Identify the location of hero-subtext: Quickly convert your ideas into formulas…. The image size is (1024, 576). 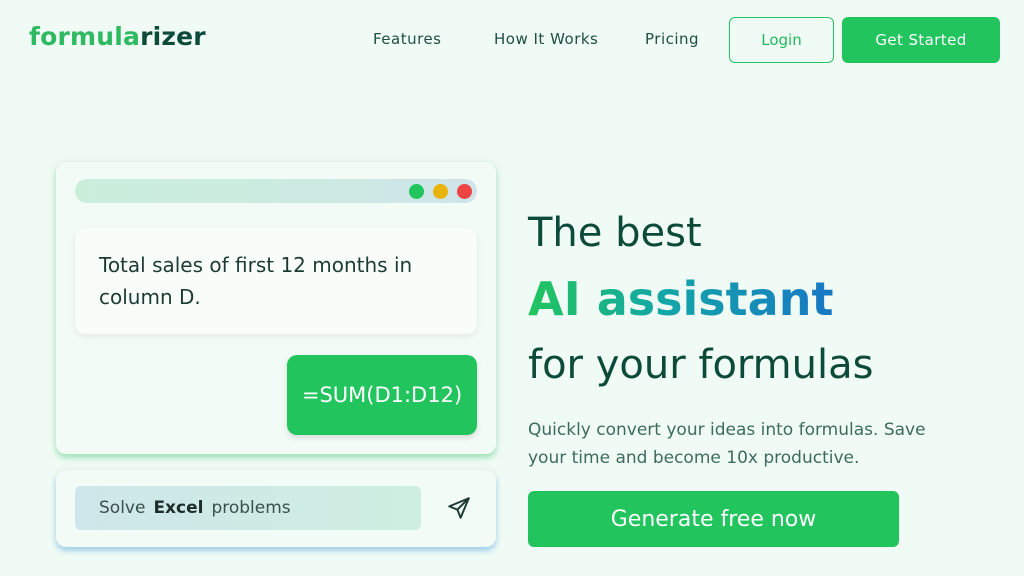
(727, 444).